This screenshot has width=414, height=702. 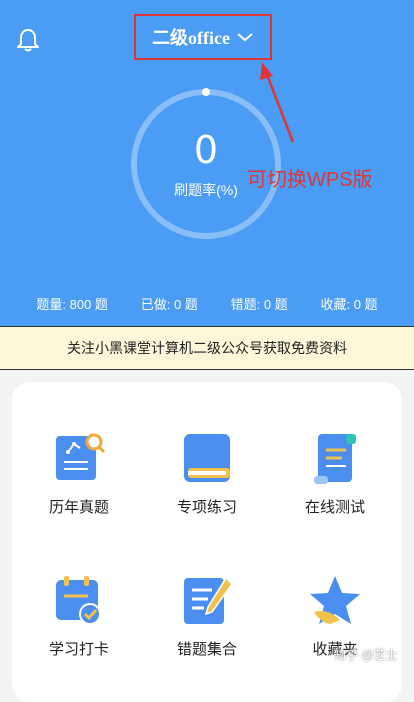 I want to click on past-exam-icon, so click(x=81, y=456).